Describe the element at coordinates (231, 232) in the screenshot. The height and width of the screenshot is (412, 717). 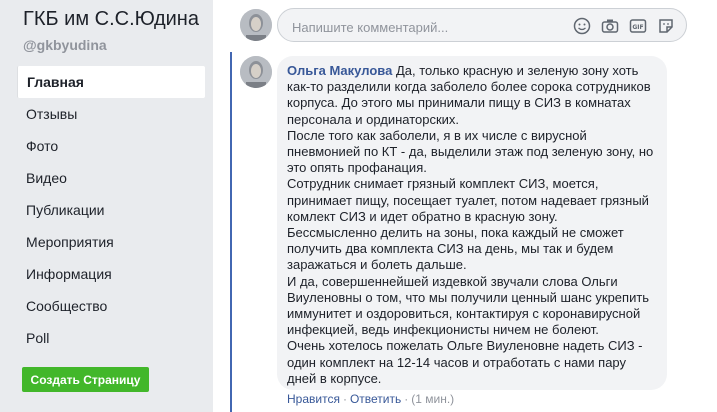
I see `reply-thread-line` at that location.